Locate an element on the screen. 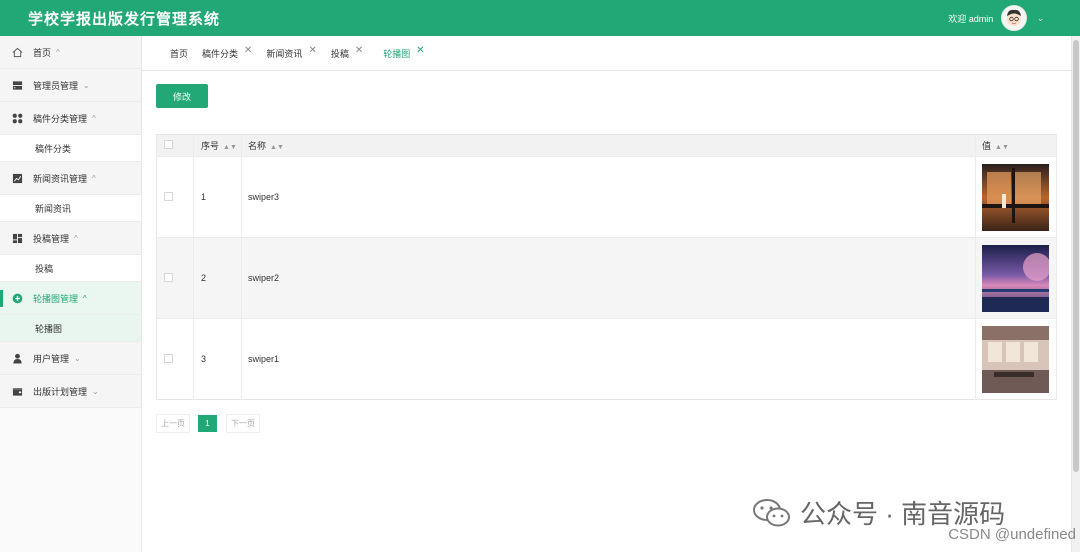  header-index: 序号 ▲▼ is located at coordinates (217, 145).